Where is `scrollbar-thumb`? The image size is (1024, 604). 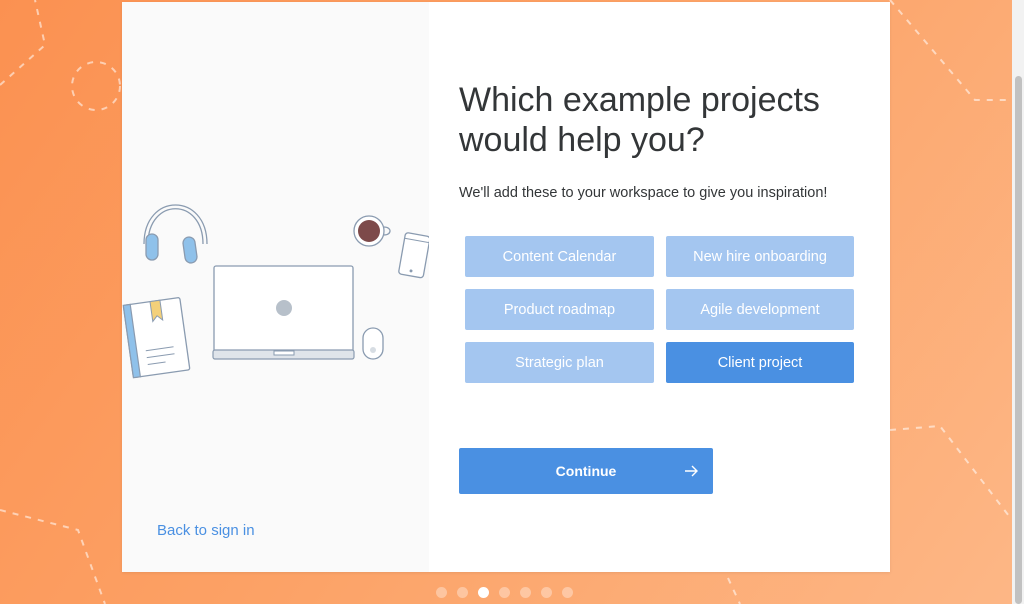
scrollbar-thumb is located at coordinates (1018, 340).